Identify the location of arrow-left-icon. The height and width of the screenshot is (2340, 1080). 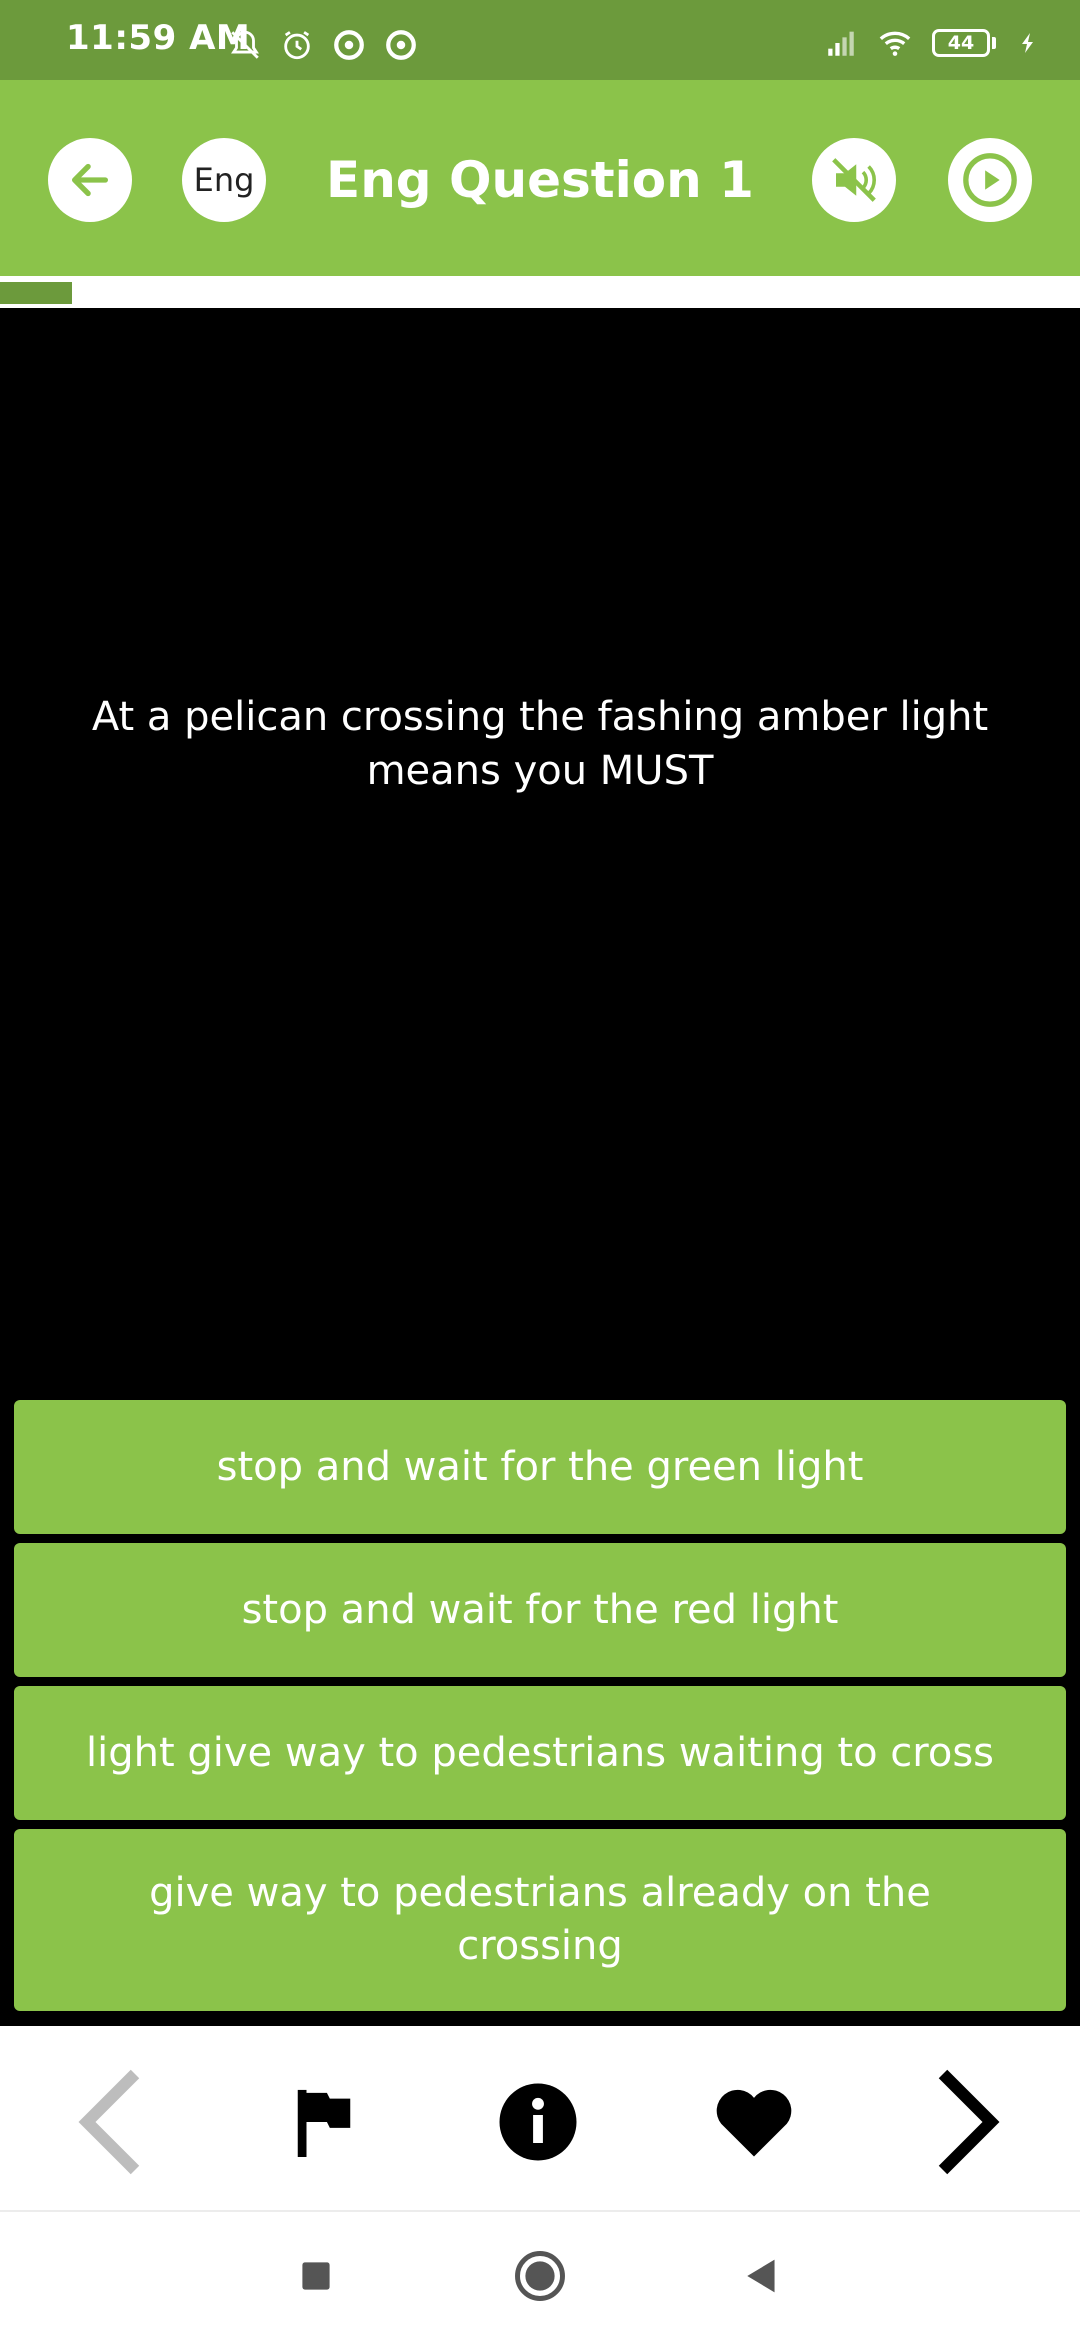
(90, 180).